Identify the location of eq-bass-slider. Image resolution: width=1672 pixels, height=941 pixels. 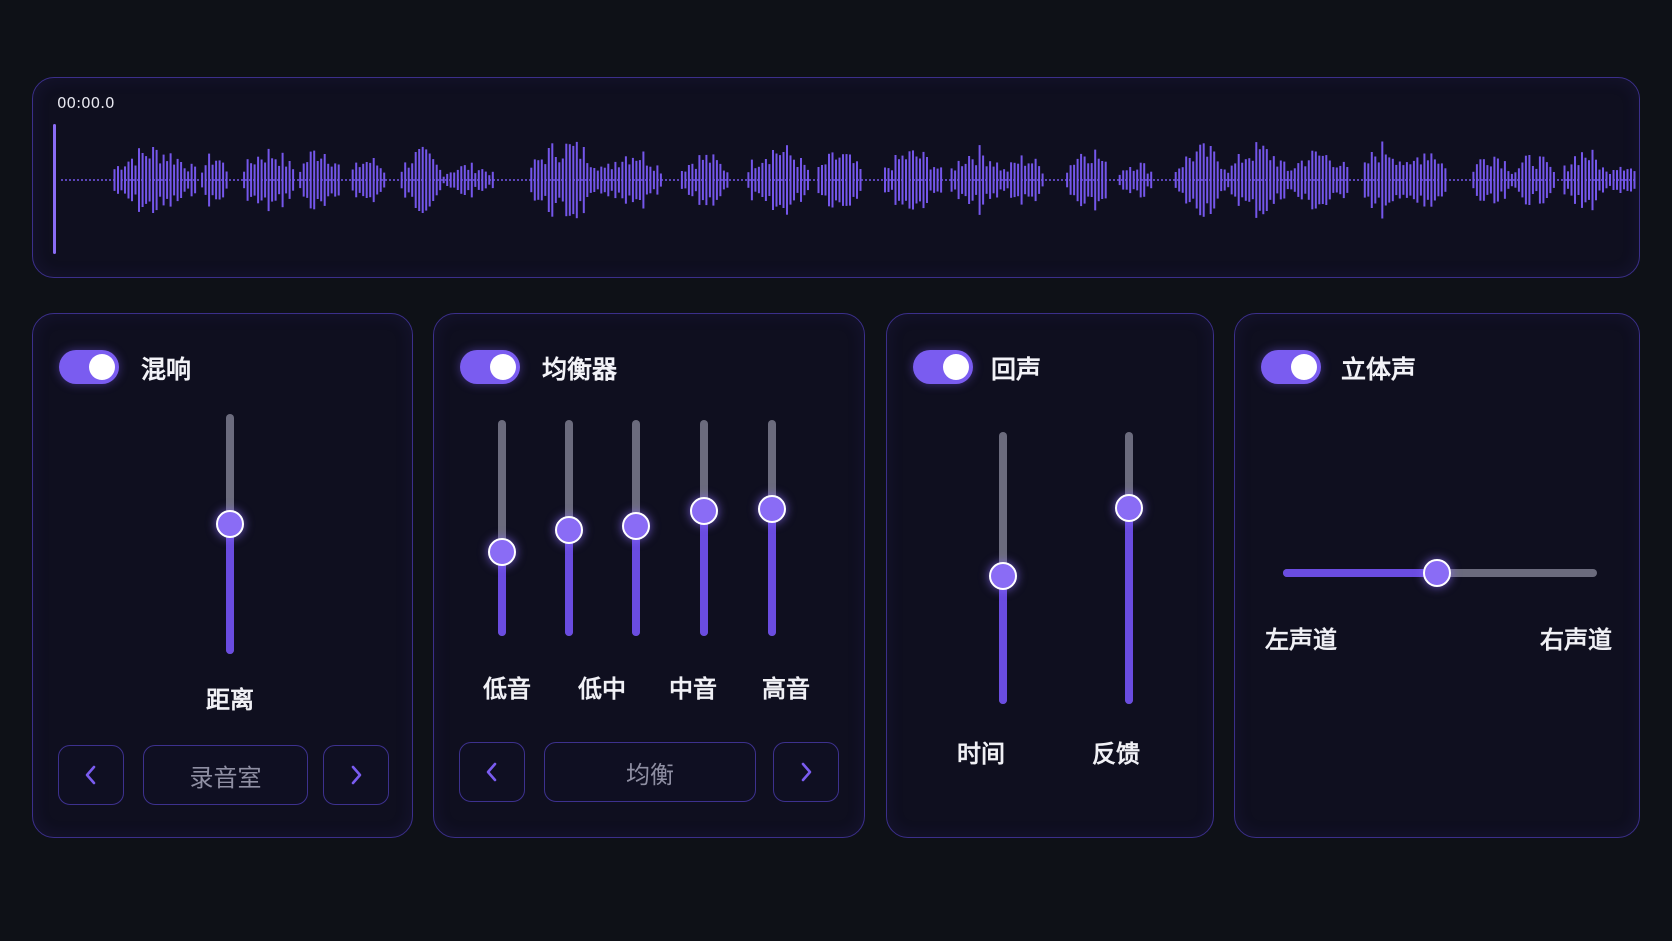
(502, 528).